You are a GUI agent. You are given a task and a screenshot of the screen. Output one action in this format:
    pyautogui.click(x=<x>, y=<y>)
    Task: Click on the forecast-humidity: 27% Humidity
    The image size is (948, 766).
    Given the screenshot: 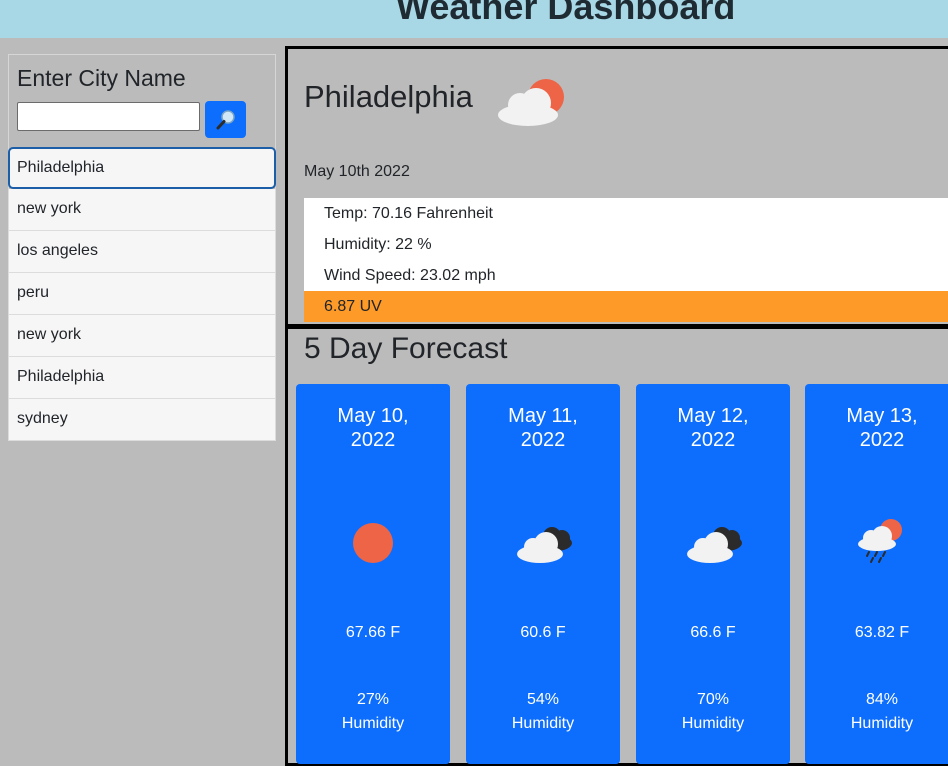 What is the action you would take?
    pyautogui.click(x=373, y=711)
    